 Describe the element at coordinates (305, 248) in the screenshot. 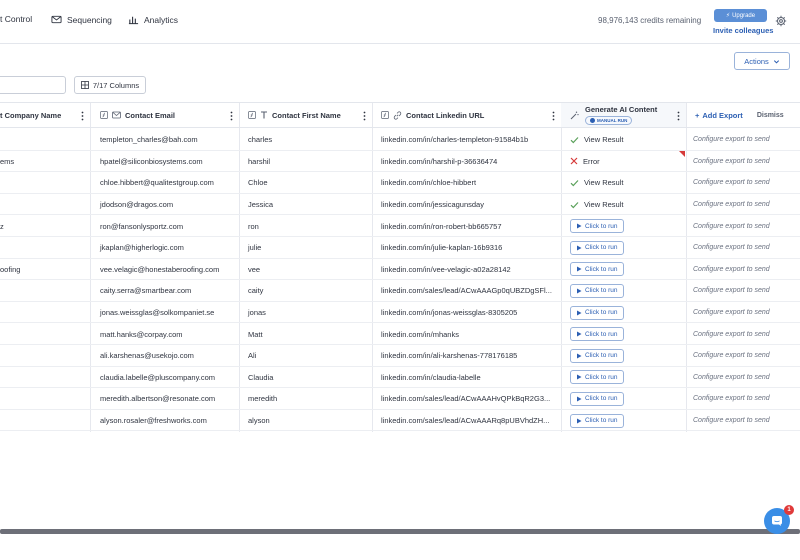

I see `cell-first-name: julie` at that location.